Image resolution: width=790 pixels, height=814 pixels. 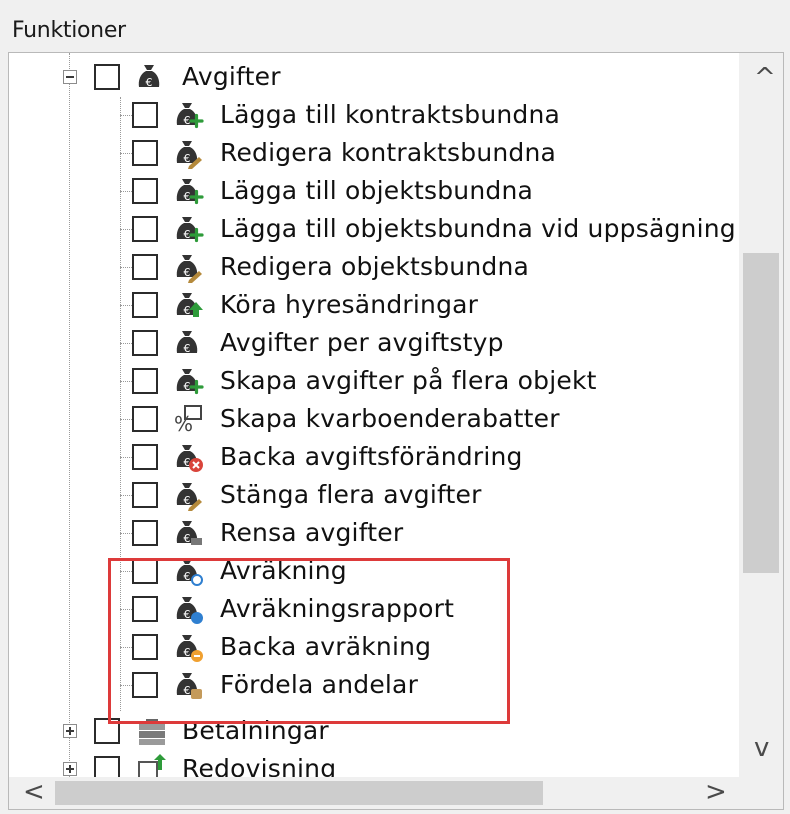 What do you see at coordinates (259, 765) in the screenshot?
I see `tree-node-sibling-label: Redovisning` at bounding box center [259, 765].